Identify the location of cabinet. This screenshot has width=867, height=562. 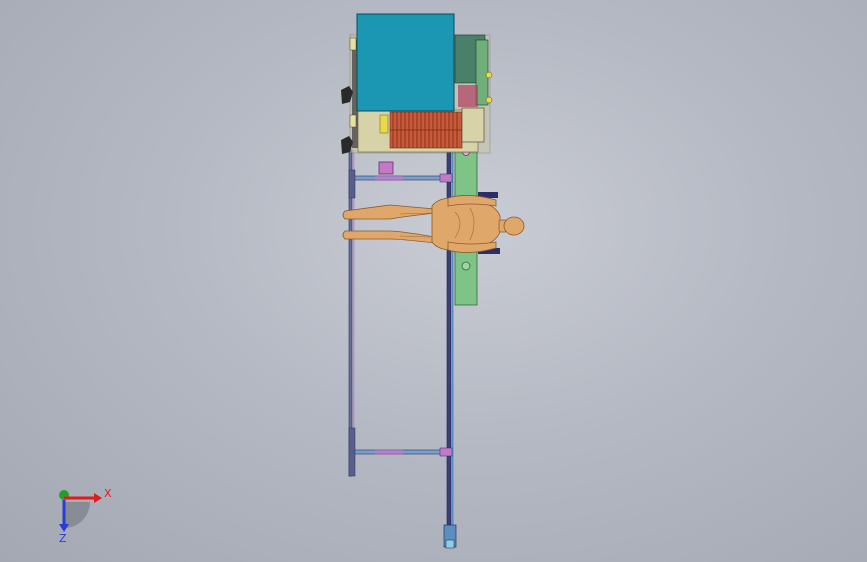
(405, 62).